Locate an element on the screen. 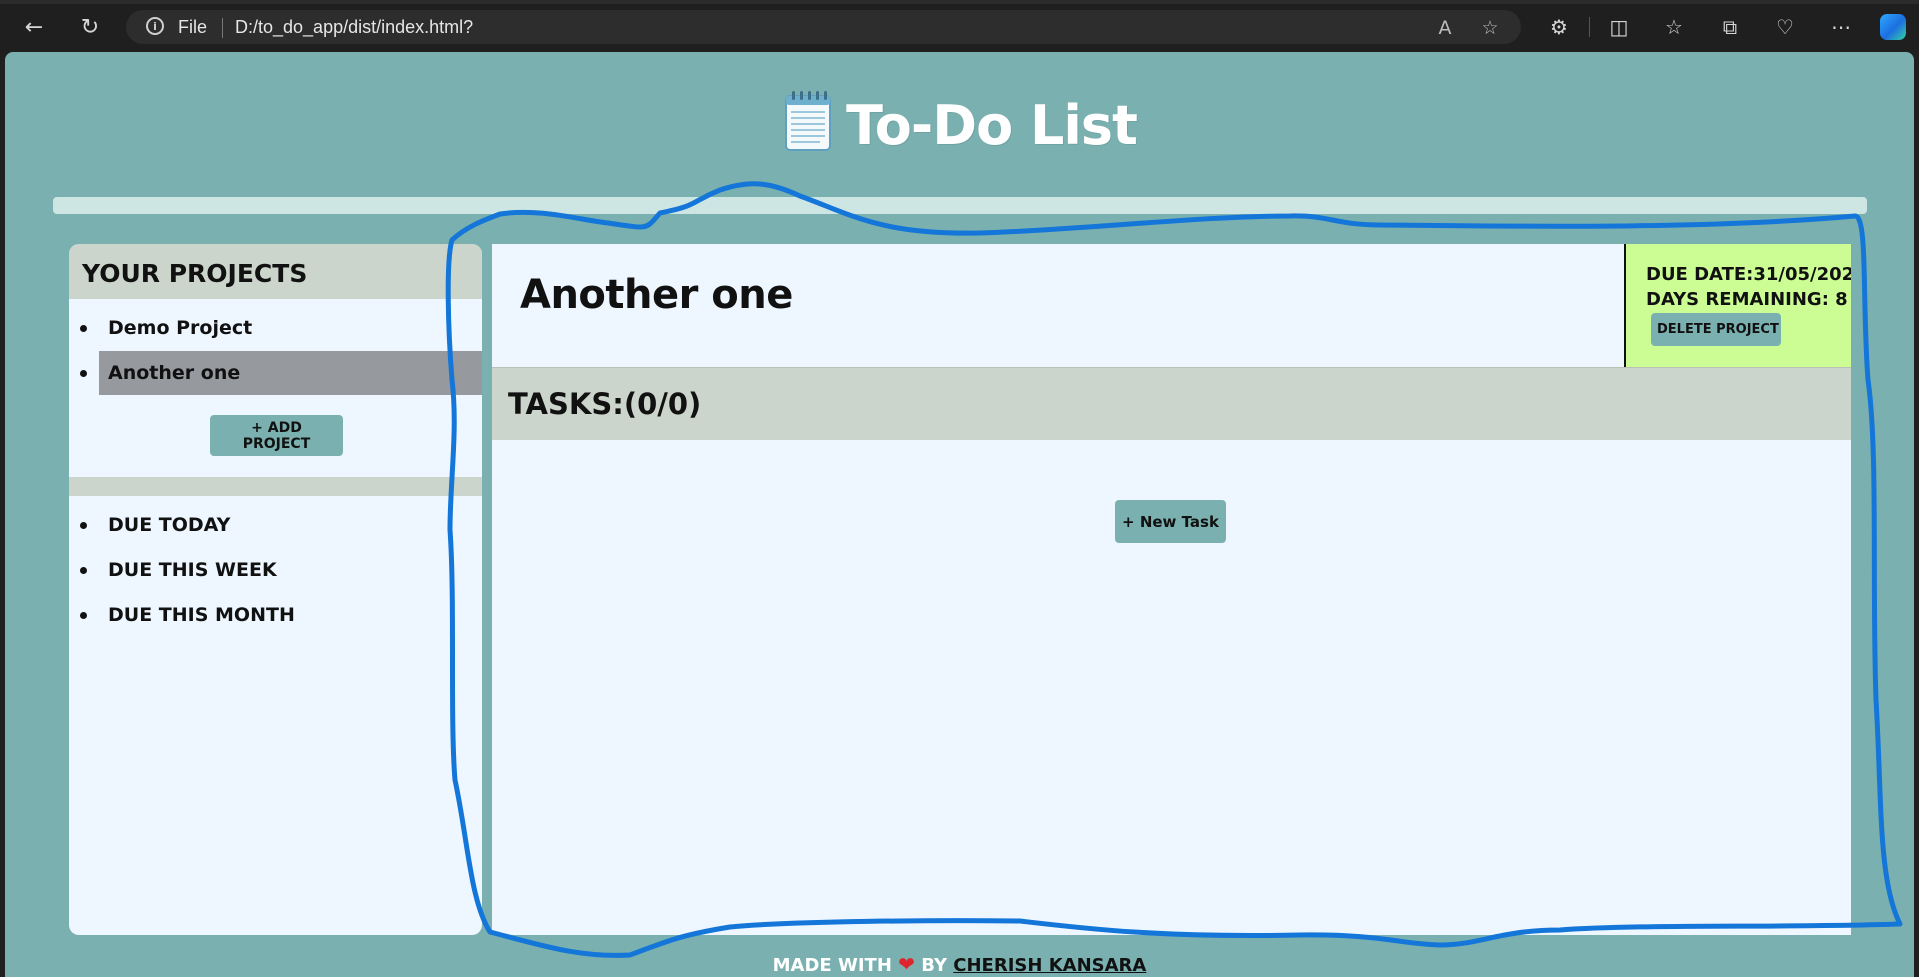  address-bar: i File D:/to_do_app/dist/index.html? A ☆ is located at coordinates (823, 27).